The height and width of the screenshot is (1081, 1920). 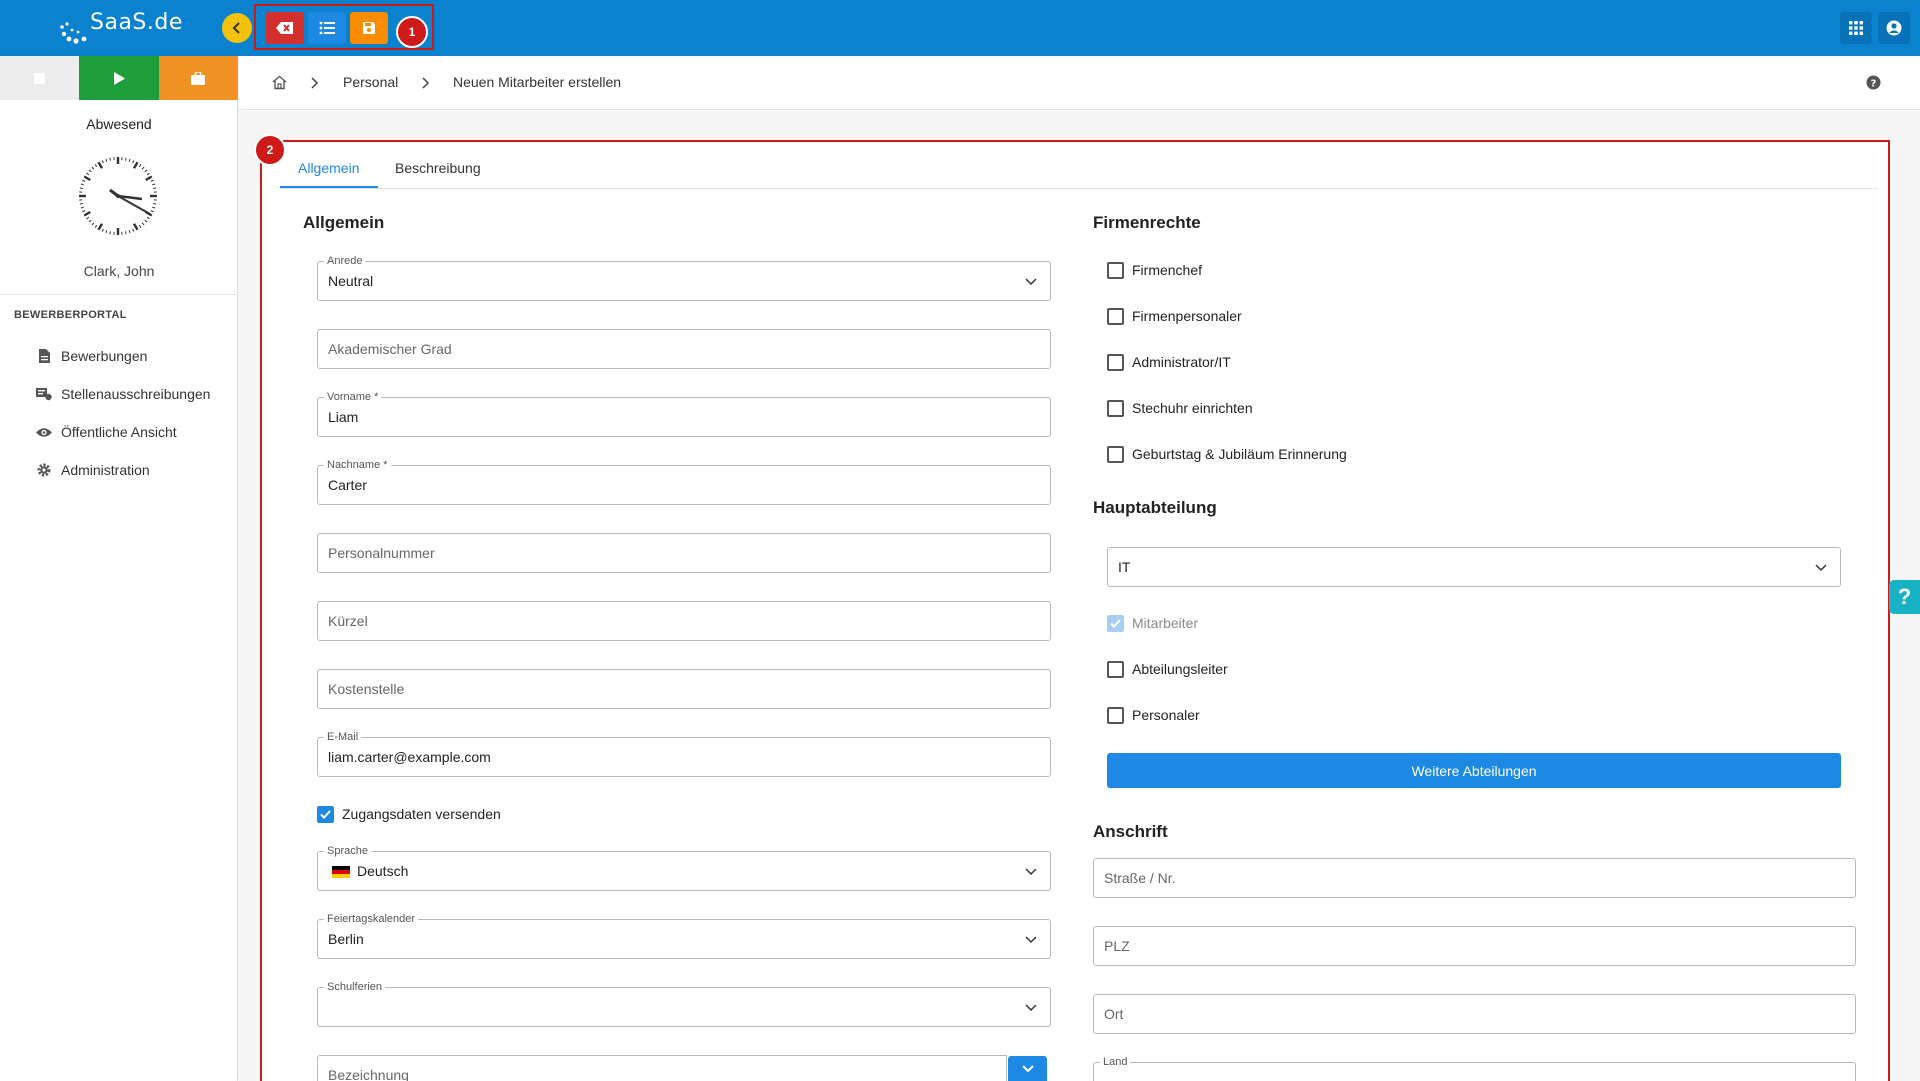 I want to click on discard-button, so click(x=285, y=28).